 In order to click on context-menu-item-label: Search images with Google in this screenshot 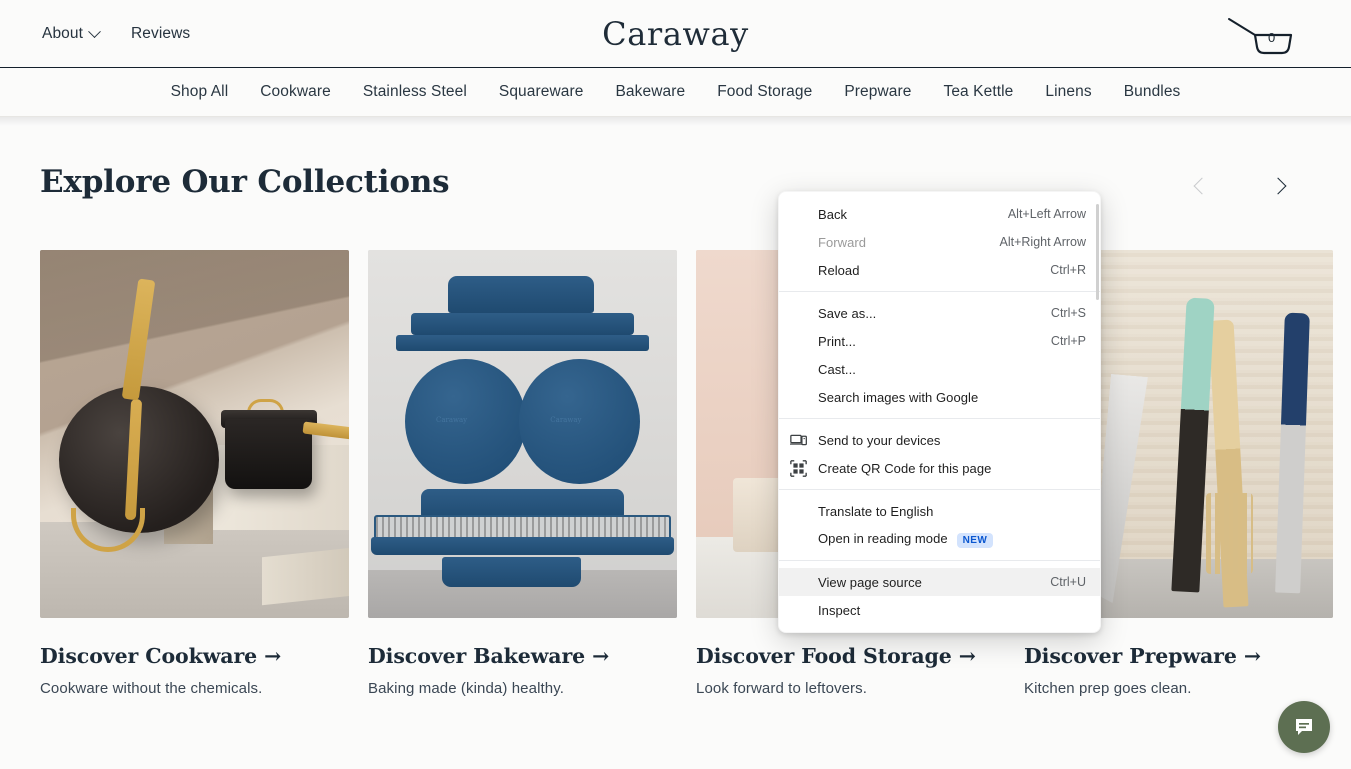, I will do `click(898, 397)`.